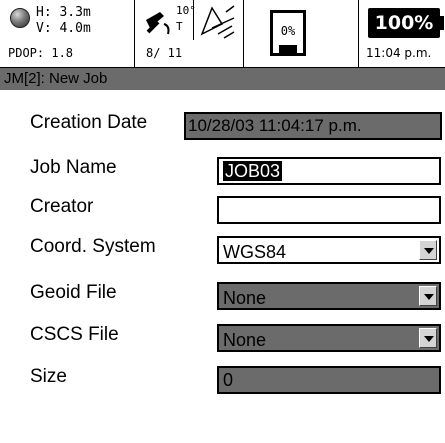 This screenshot has width=445, height=443. I want to click on v-precision: V: 4.0m, so click(63, 28).